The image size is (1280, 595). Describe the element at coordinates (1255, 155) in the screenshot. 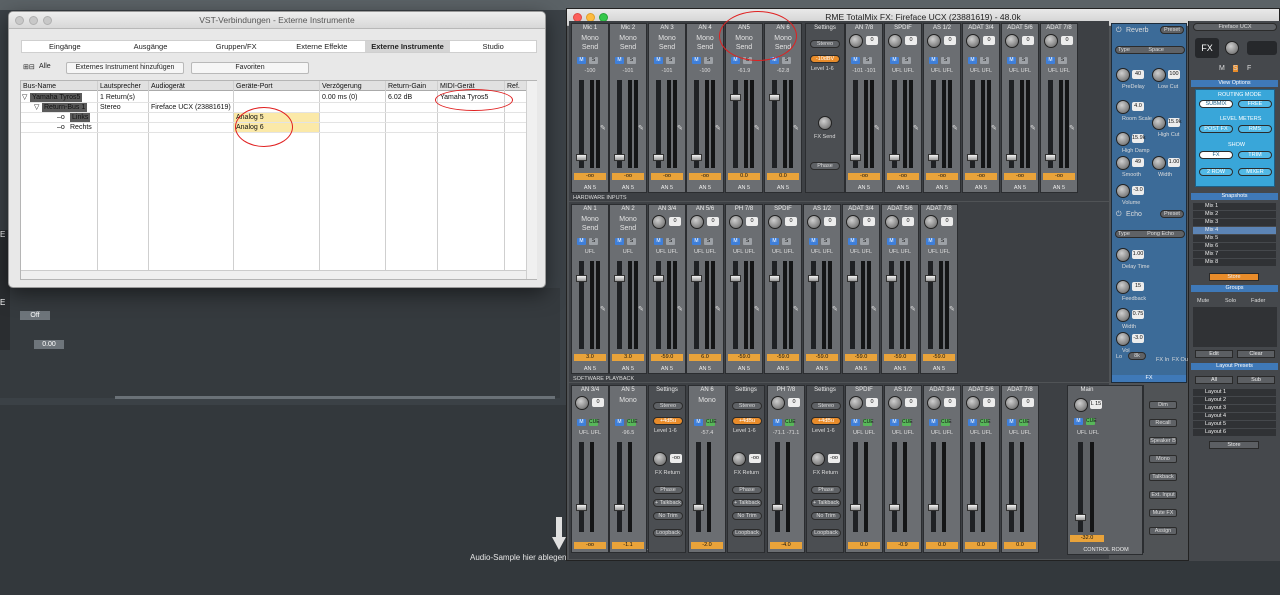

I see `show-trim-button: TRIM` at that location.